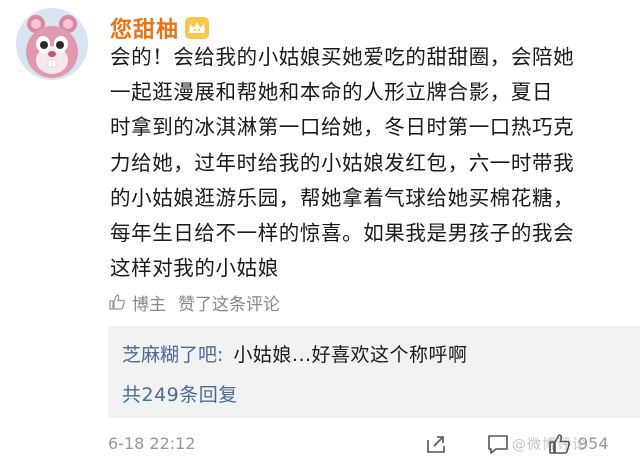  What do you see at coordinates (172, 353) in the screenshot?
I see `reply-author-link: 芝麻糊了吧:` at bounding box center [172, 353].